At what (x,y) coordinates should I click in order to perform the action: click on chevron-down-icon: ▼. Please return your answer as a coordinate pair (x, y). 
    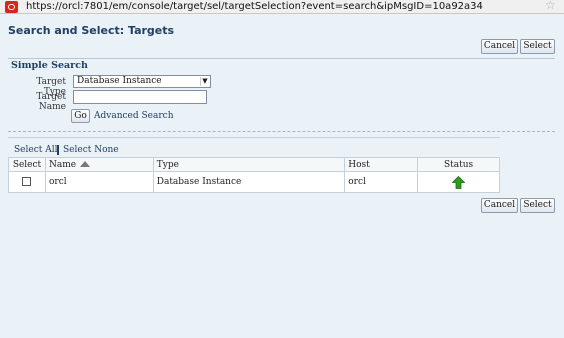
    Looking at the image, I should click on (204, 81).